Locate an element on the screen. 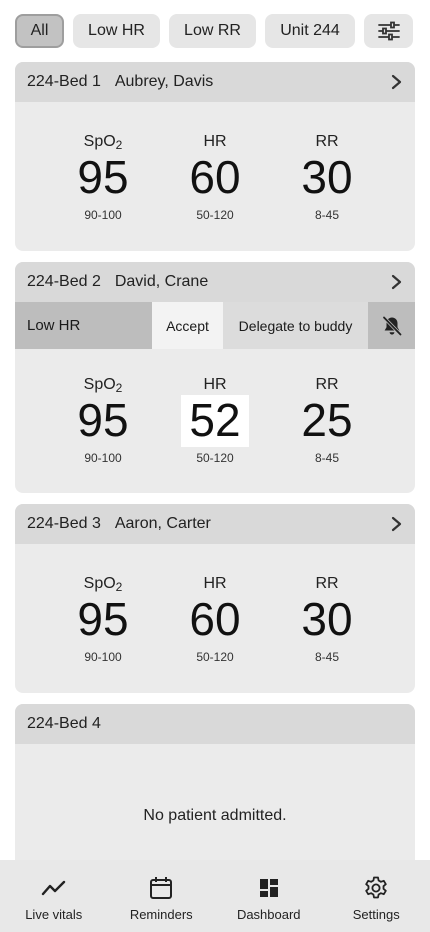 This screenshot has height=932, width=430. nav-reminders: Reminders is located at coordinates (162, 896).